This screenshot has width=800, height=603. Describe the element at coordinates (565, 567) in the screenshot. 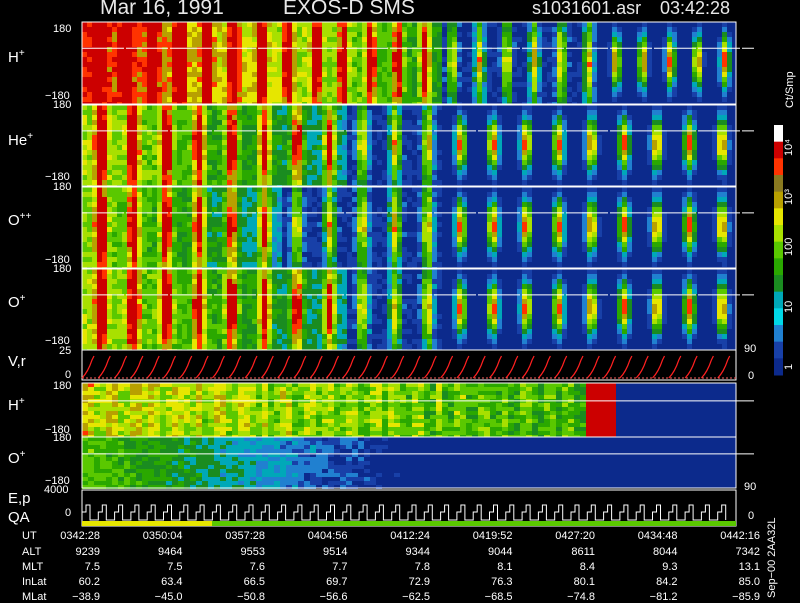

I see `footer-cell: 8.4` at that location.